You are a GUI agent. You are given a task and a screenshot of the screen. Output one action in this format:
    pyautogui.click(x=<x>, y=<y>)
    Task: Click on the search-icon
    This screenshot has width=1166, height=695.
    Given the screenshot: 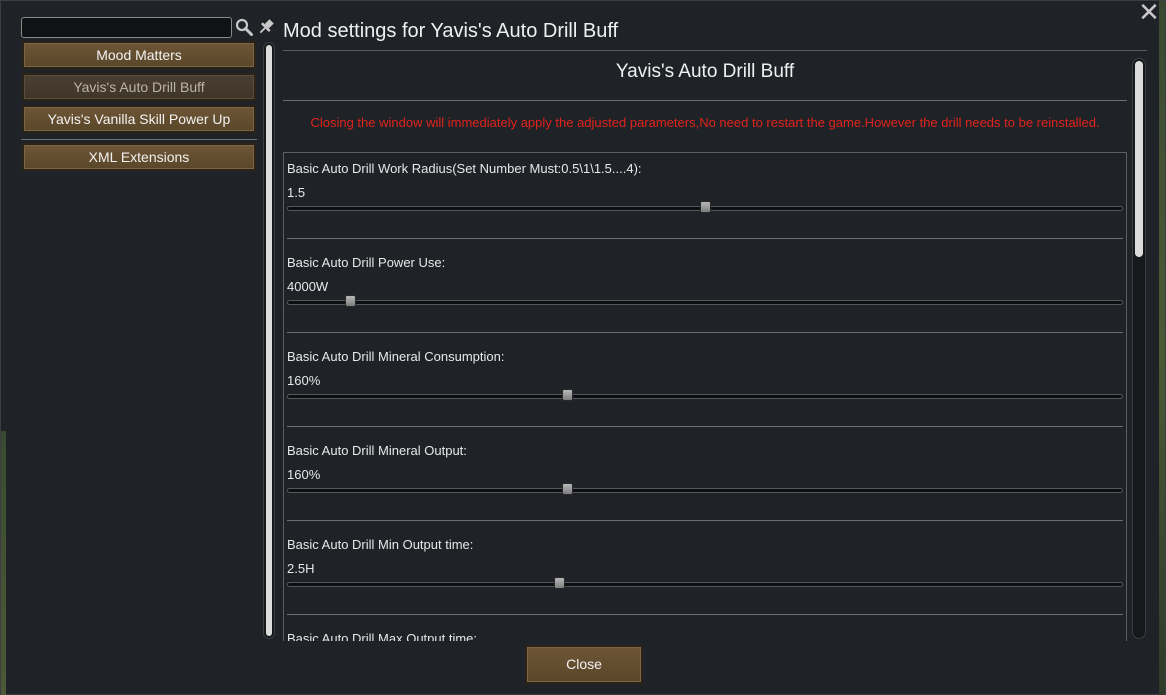 What is the action you would take?
    pyautogui.click(x=244, y=27)
    